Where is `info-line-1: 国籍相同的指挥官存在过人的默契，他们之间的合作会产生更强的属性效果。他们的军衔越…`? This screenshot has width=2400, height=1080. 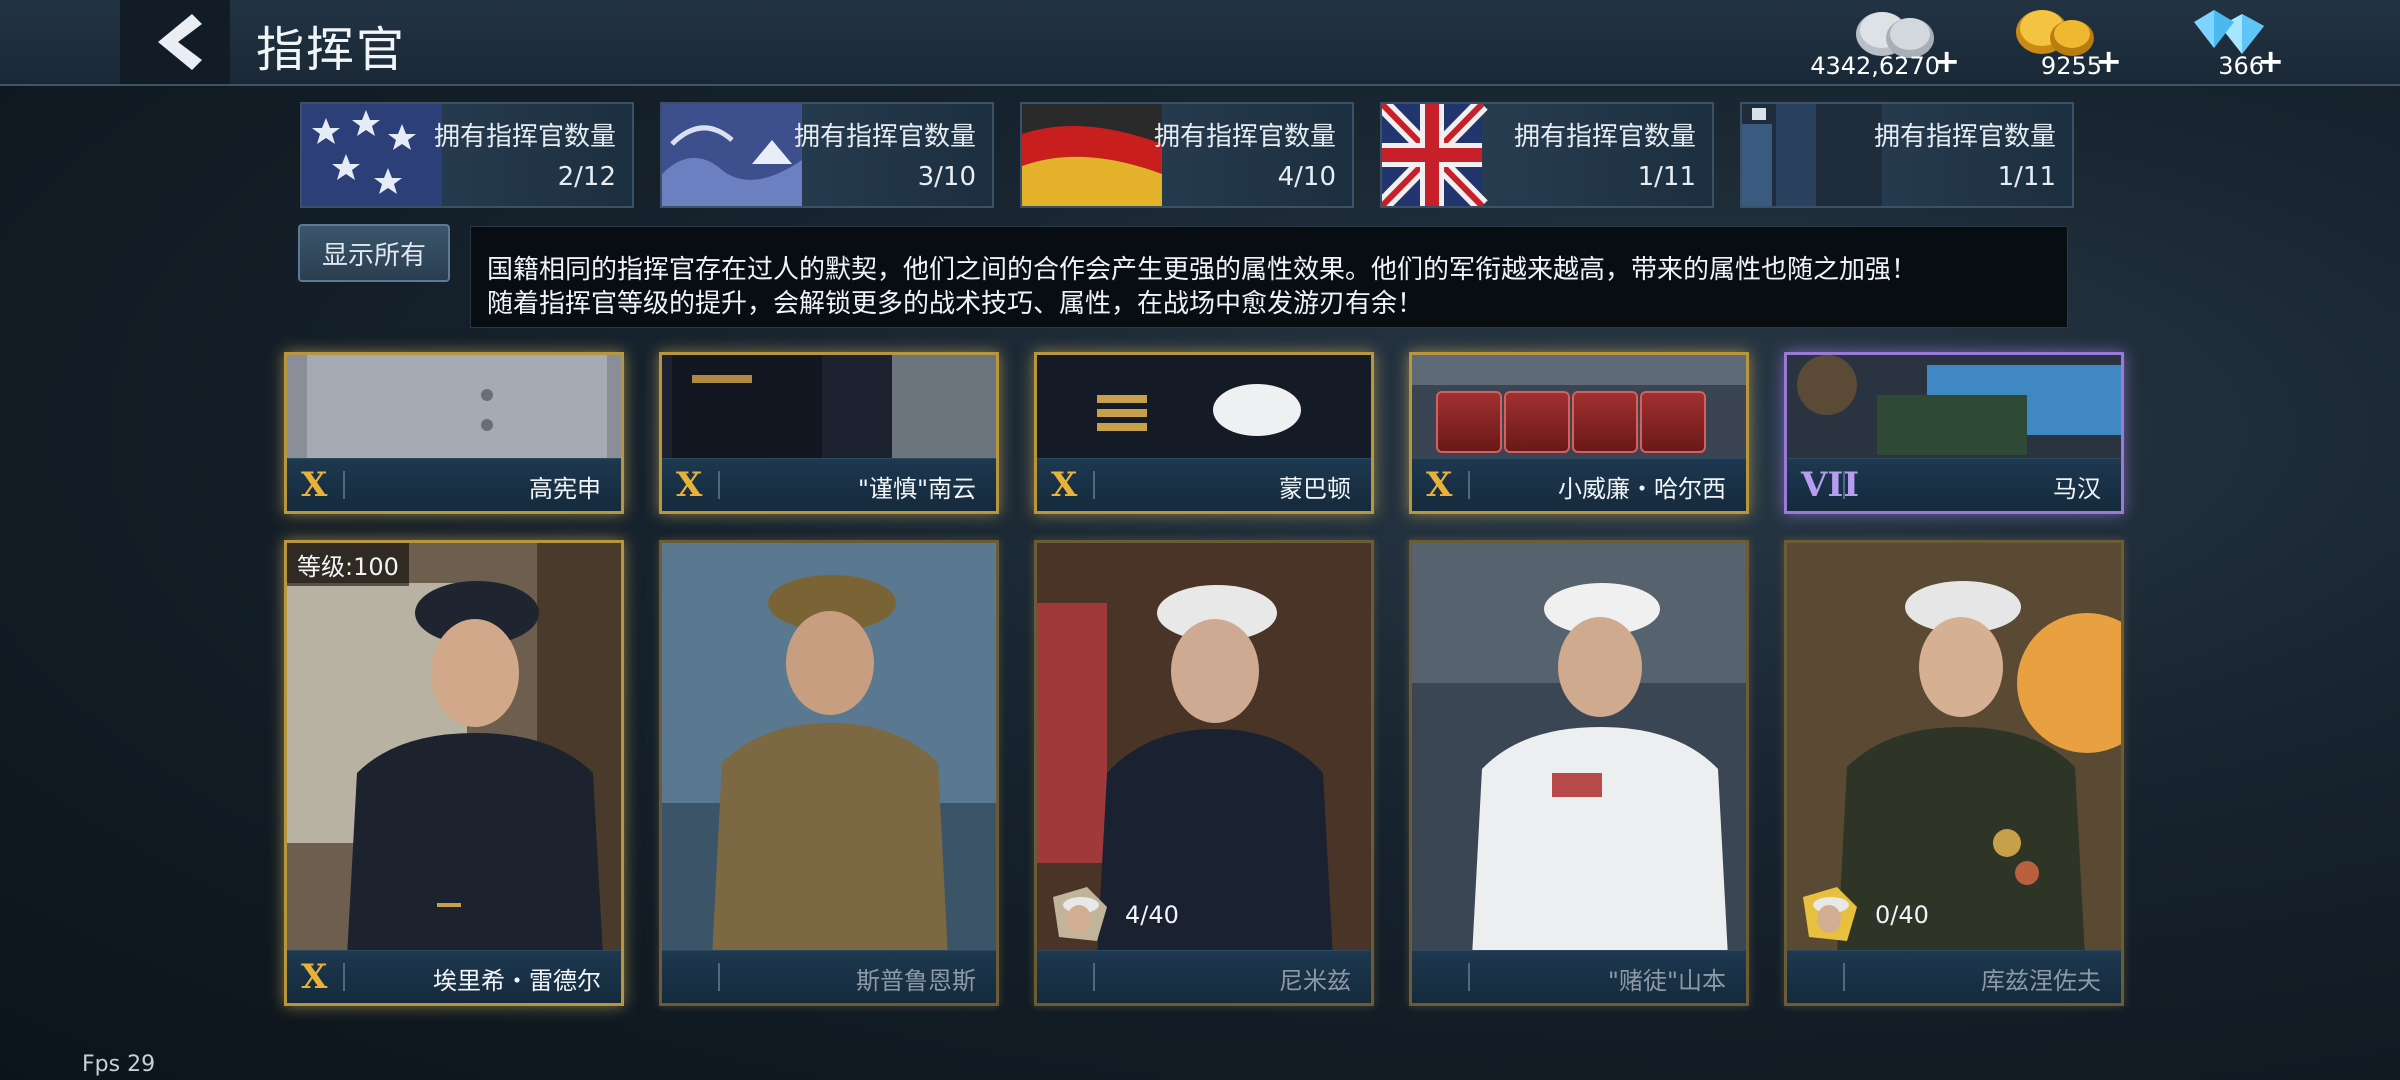
info-line-1: 国籍相同的指挥官存在过人的默契，他们之间的合作会产生更强的属性效果。他们的军衔越… is located at coordinates (1202, 270).